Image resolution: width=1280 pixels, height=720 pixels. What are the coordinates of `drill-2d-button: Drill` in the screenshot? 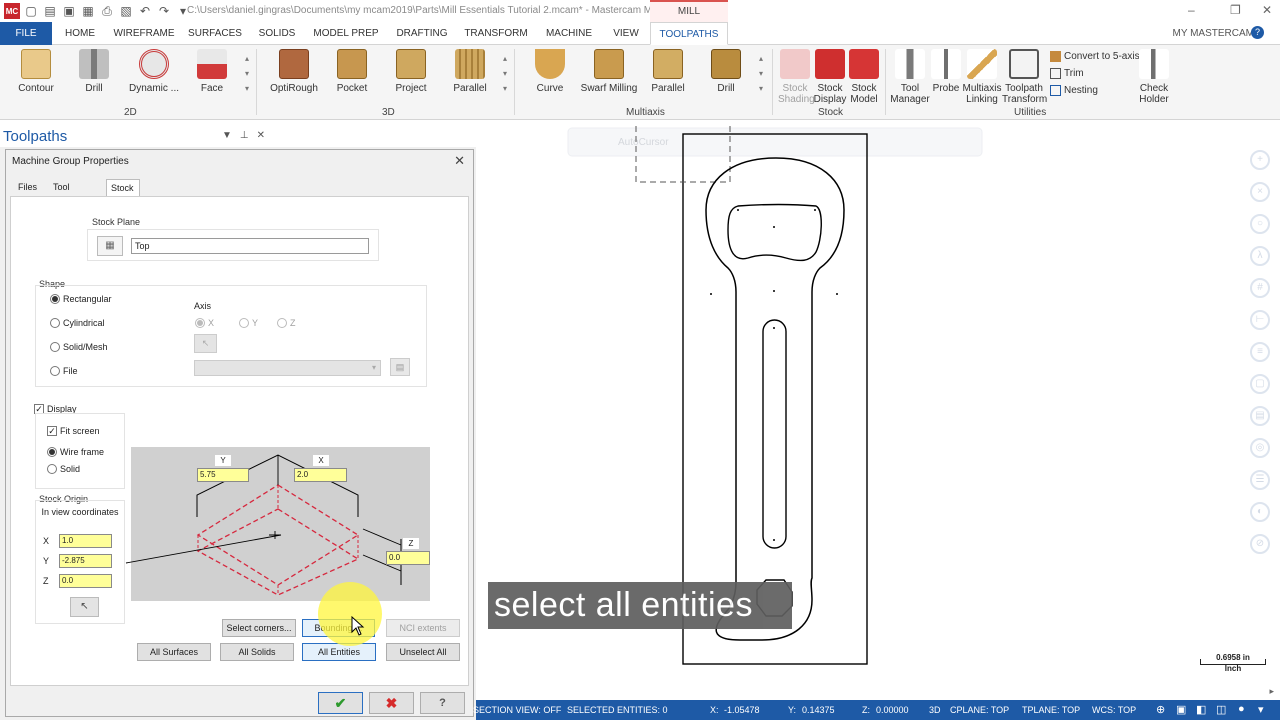 It's located at (94, 76).